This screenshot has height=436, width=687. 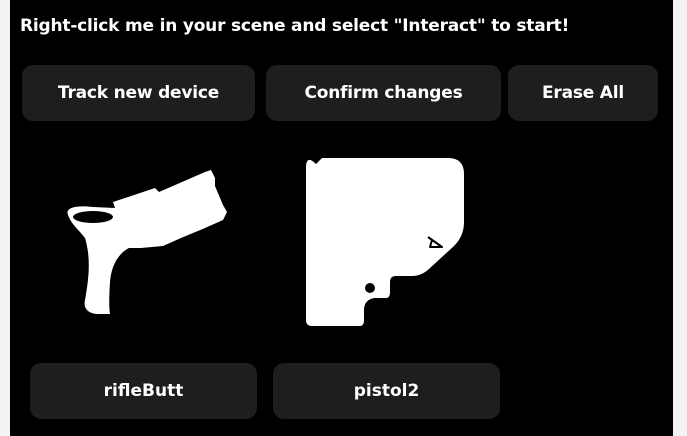 I want to click on erase-all-button: Erase All, so click(x=583, y=93).